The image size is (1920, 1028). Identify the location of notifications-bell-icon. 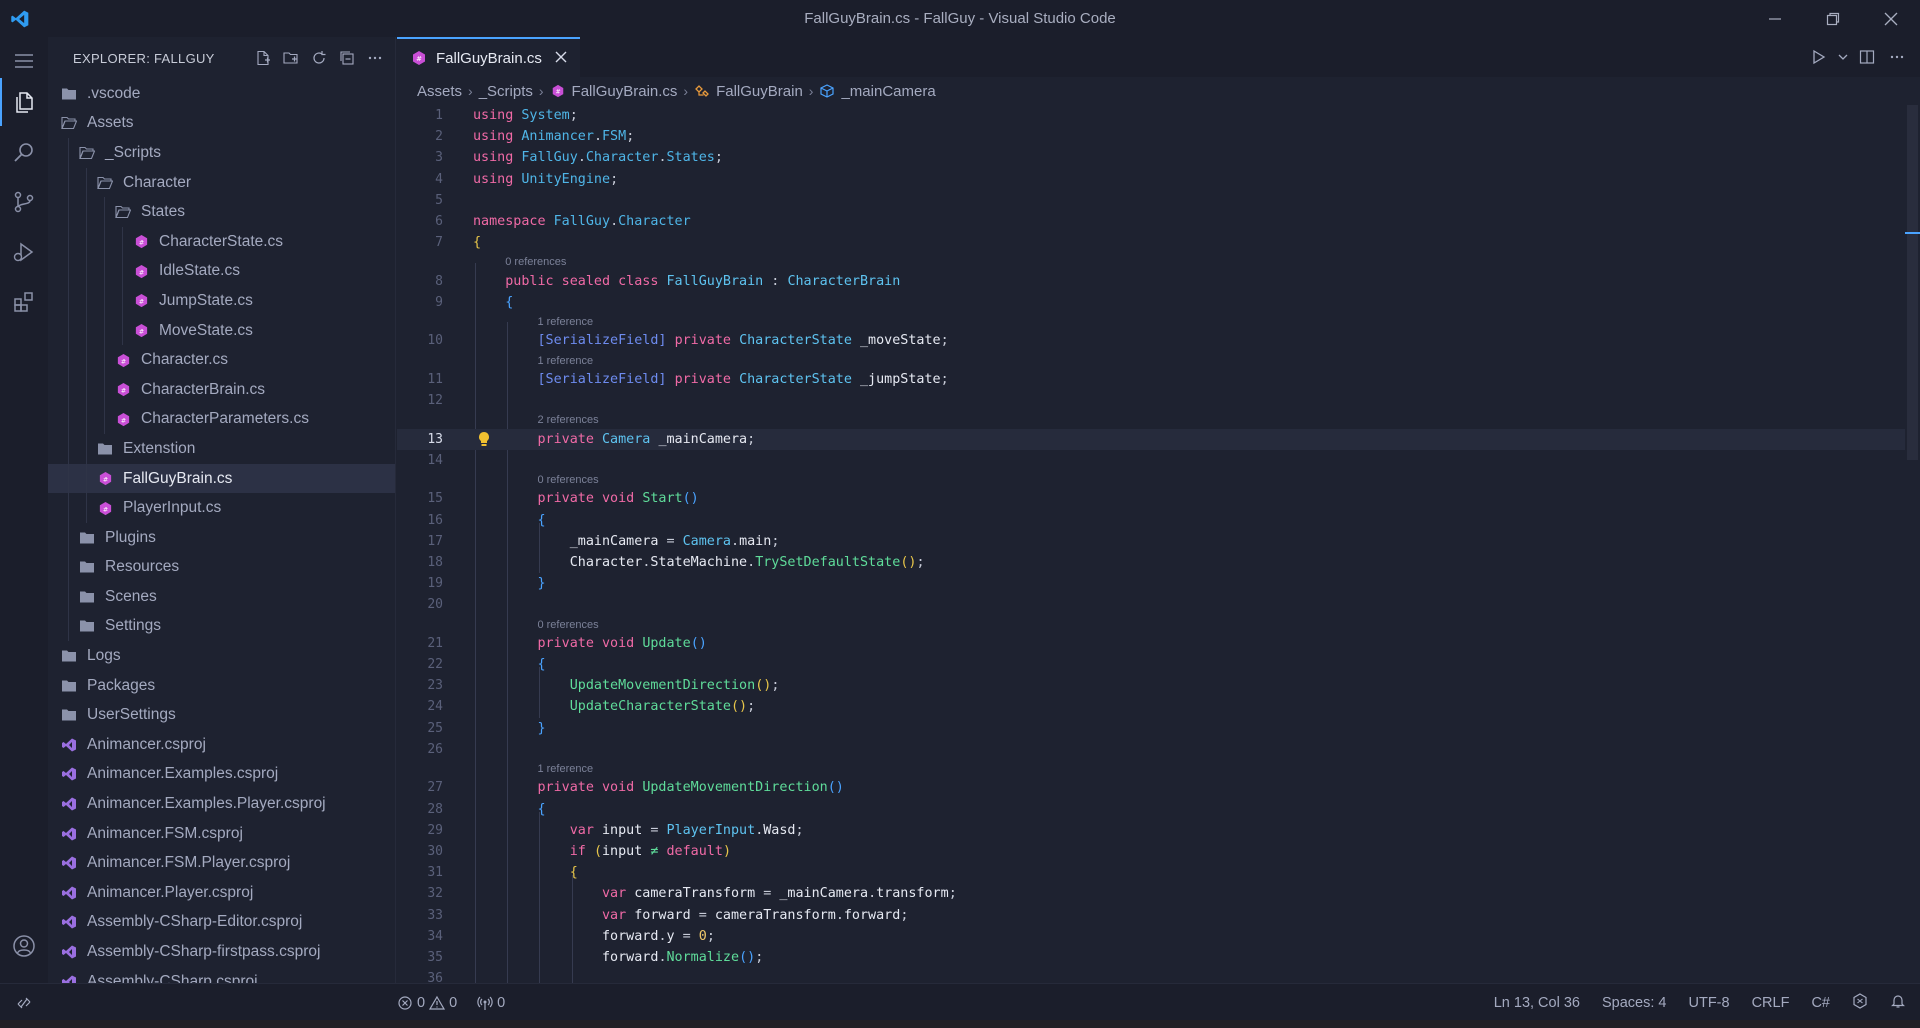
(1898, 1003).